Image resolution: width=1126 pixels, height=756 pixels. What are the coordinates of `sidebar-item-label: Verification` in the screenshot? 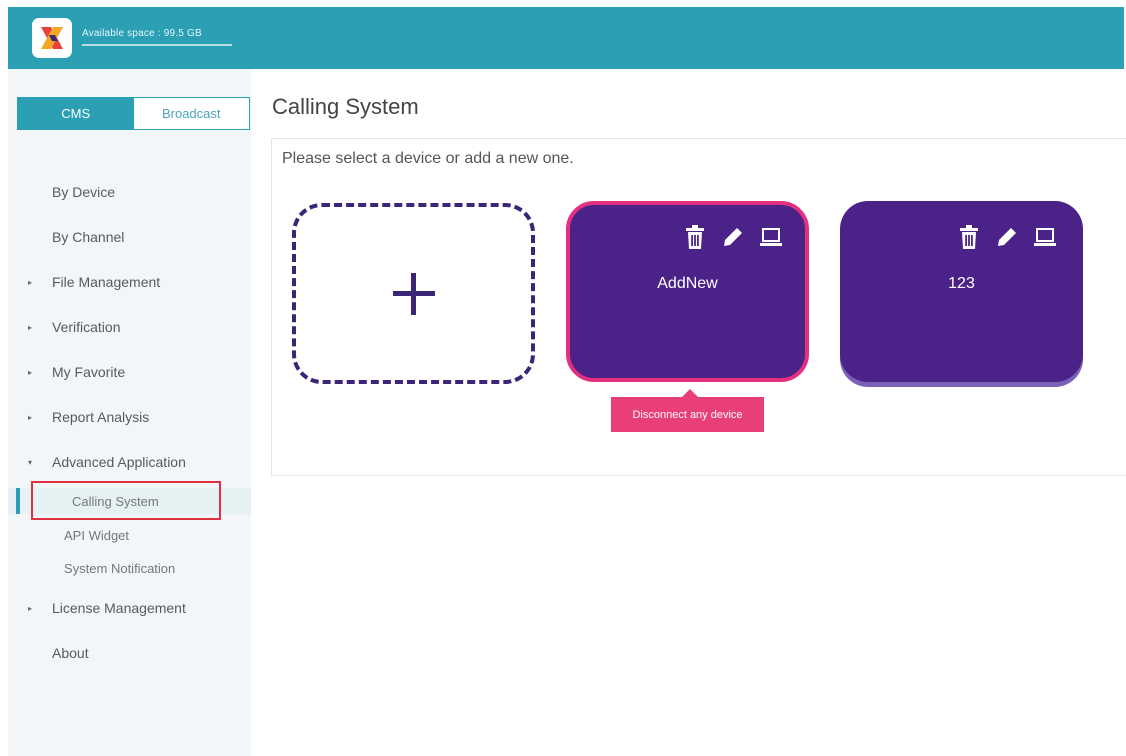 It's located at (86, 327).